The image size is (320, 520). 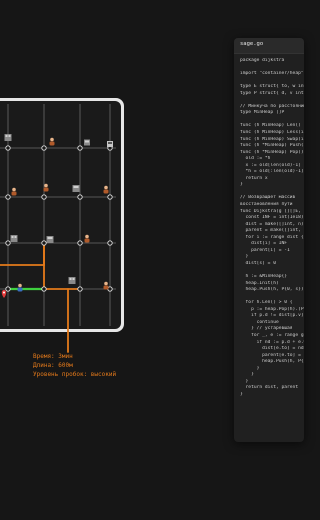 I want to click on code-line: const INF = int(1e18), so click(x=272, y=218).